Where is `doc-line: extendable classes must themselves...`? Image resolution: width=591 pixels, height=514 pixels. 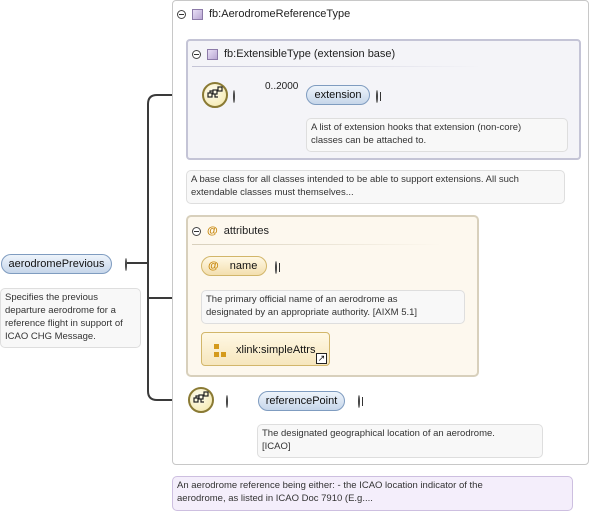
doc-line: extendable classes must themselves... is located at coordinates (272, 192).